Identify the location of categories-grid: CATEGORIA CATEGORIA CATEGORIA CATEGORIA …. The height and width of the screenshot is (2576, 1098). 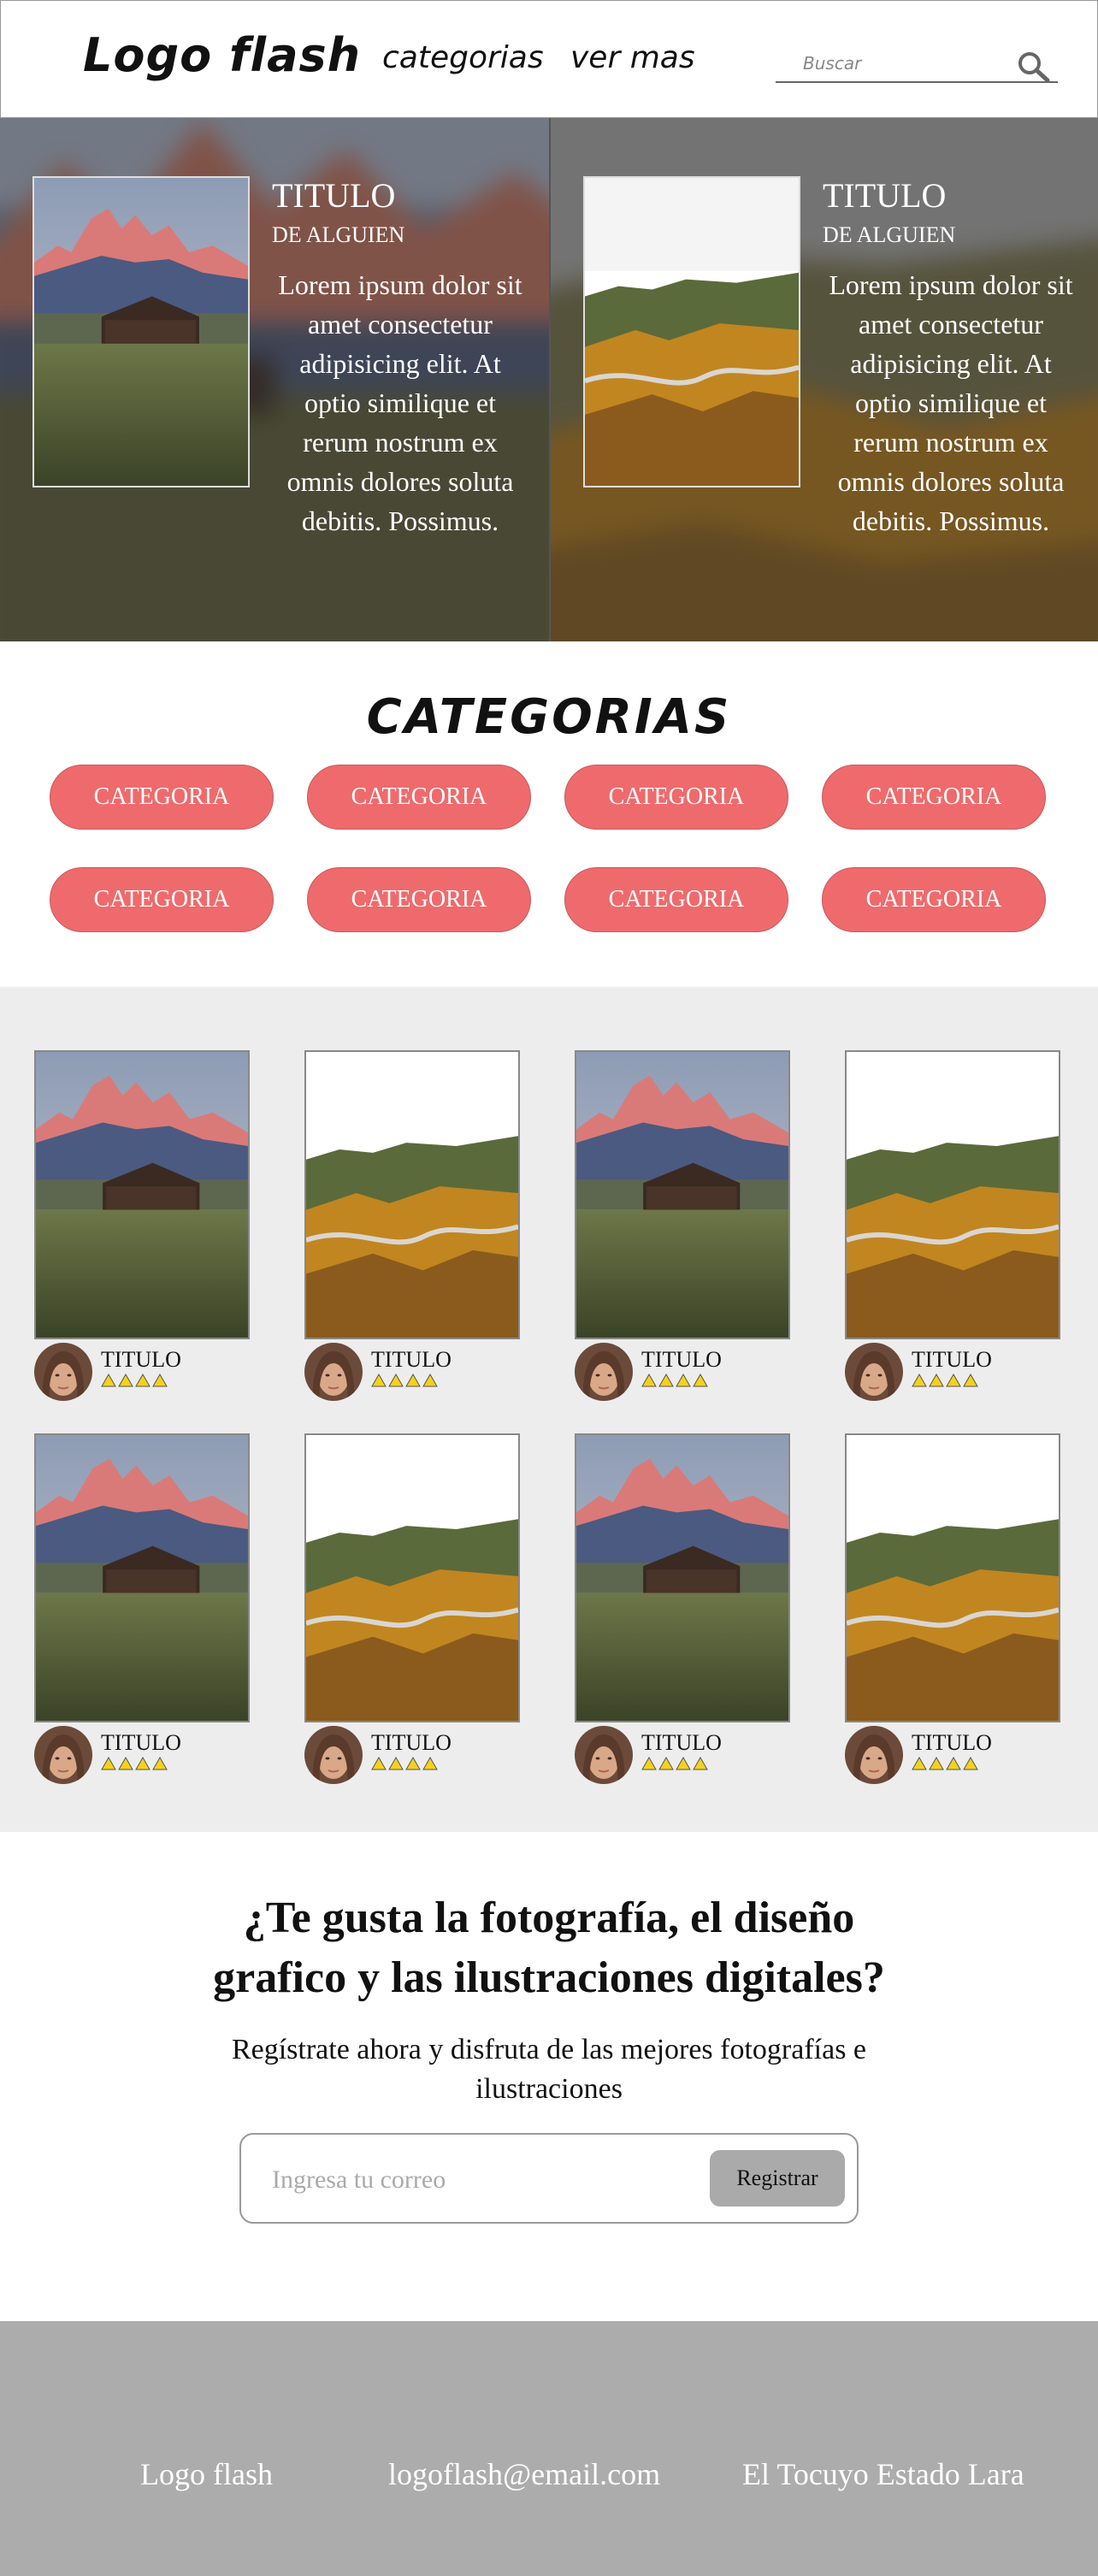
(548, 848).